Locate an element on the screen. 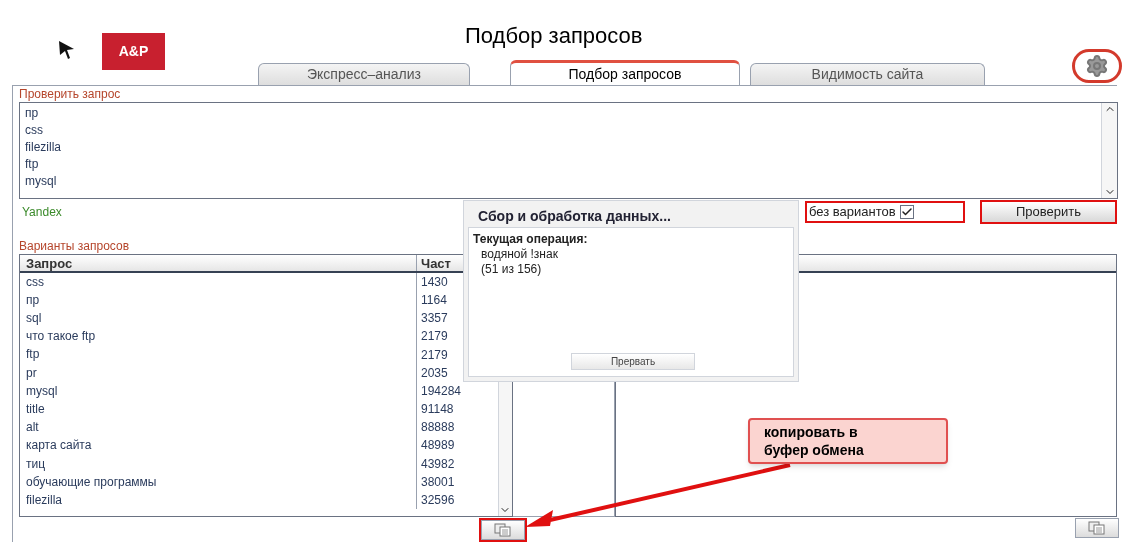 The image size is (1131, 542). table-cell: mysql is located at coordinates (218, 390).